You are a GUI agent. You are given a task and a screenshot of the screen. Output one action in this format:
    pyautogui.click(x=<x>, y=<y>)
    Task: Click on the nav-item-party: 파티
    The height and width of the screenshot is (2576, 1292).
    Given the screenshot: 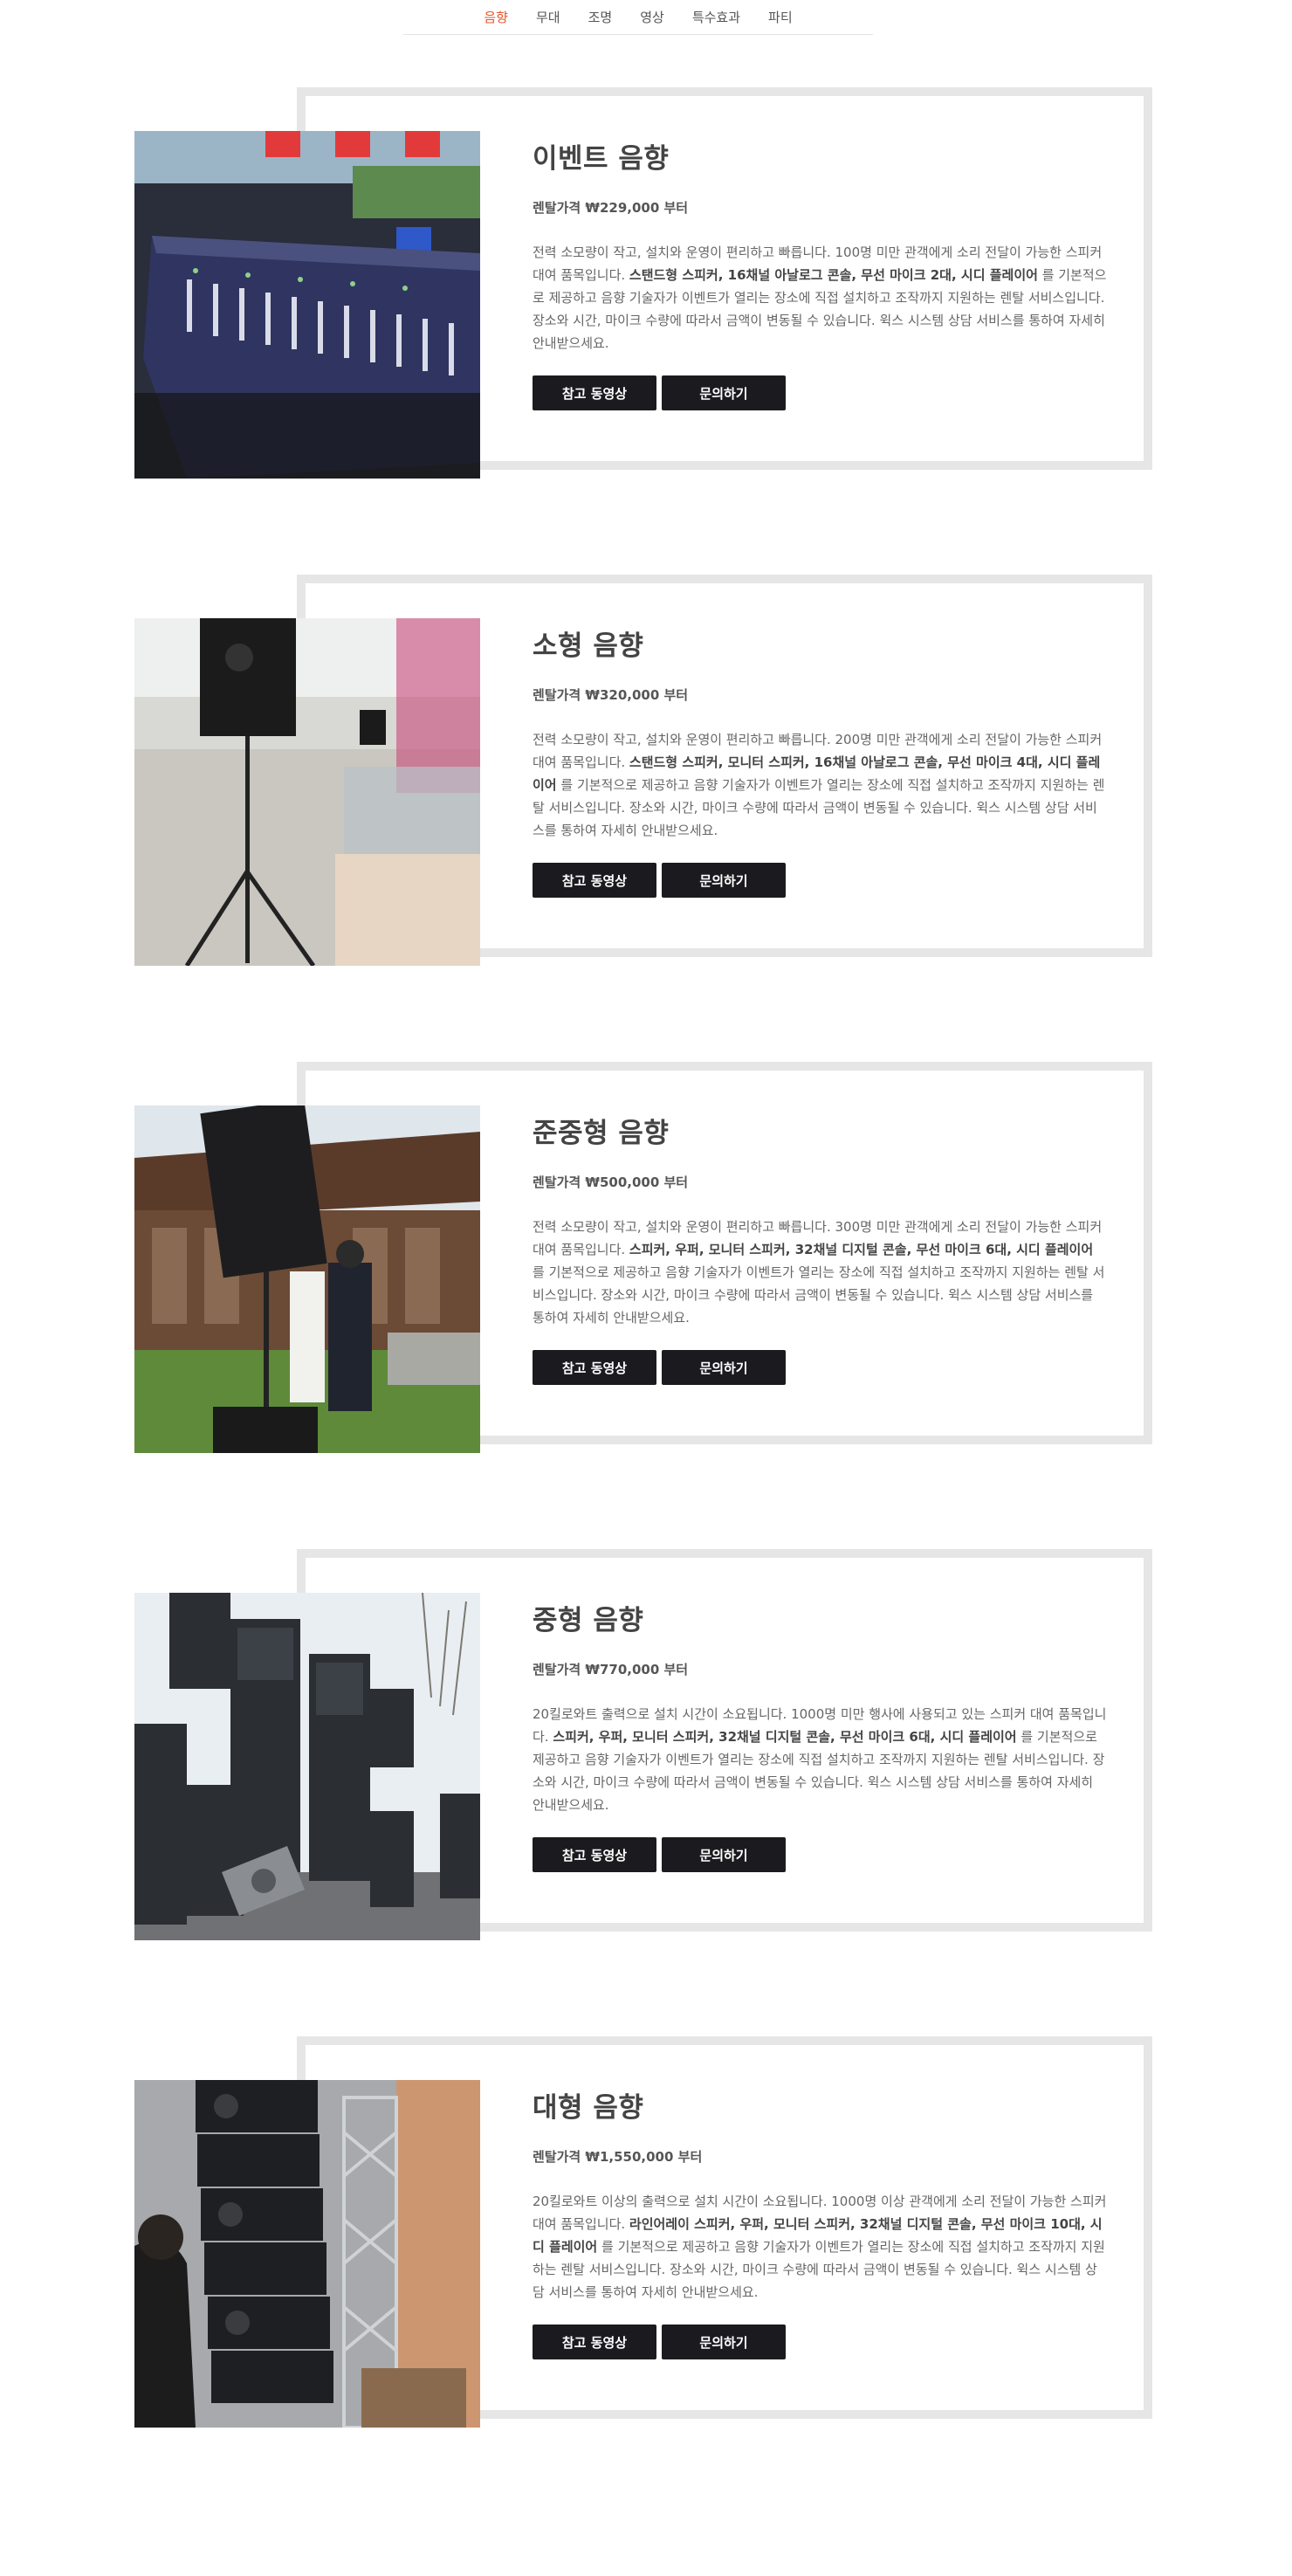 What is the action you would take?
    pyautogui.click(x=780, y=17)
    